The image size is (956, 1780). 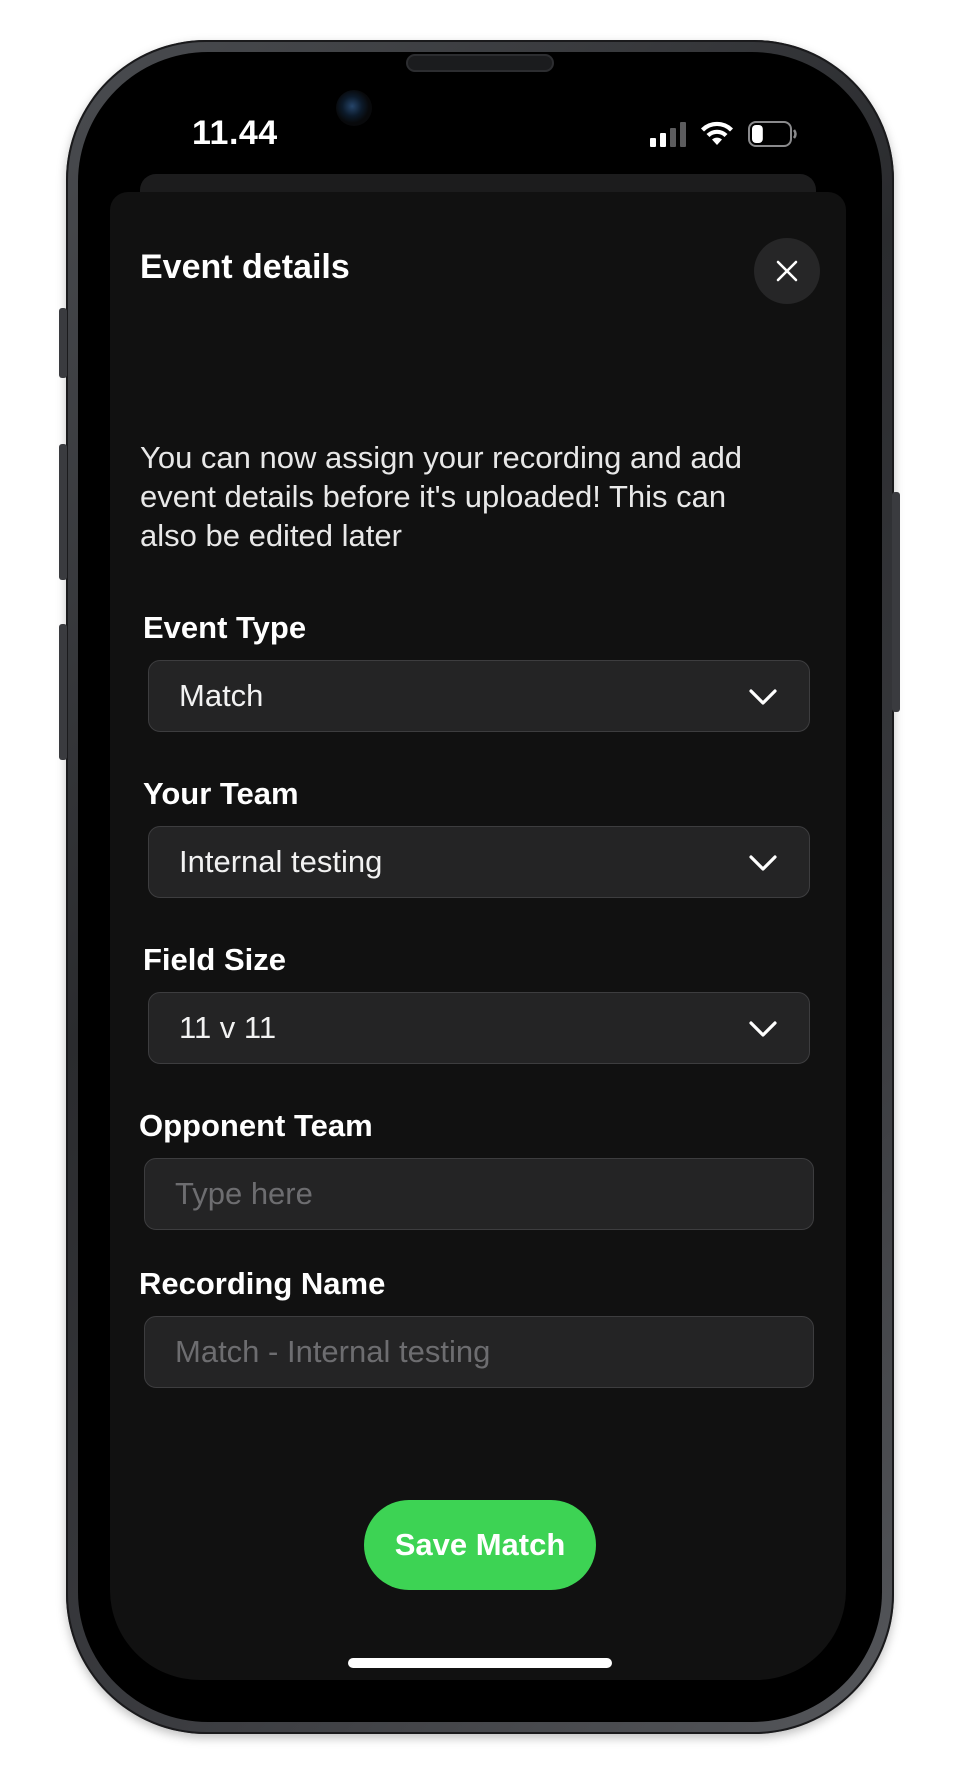 I want to click on opponent-team-field, so click(x=479, y=1194).